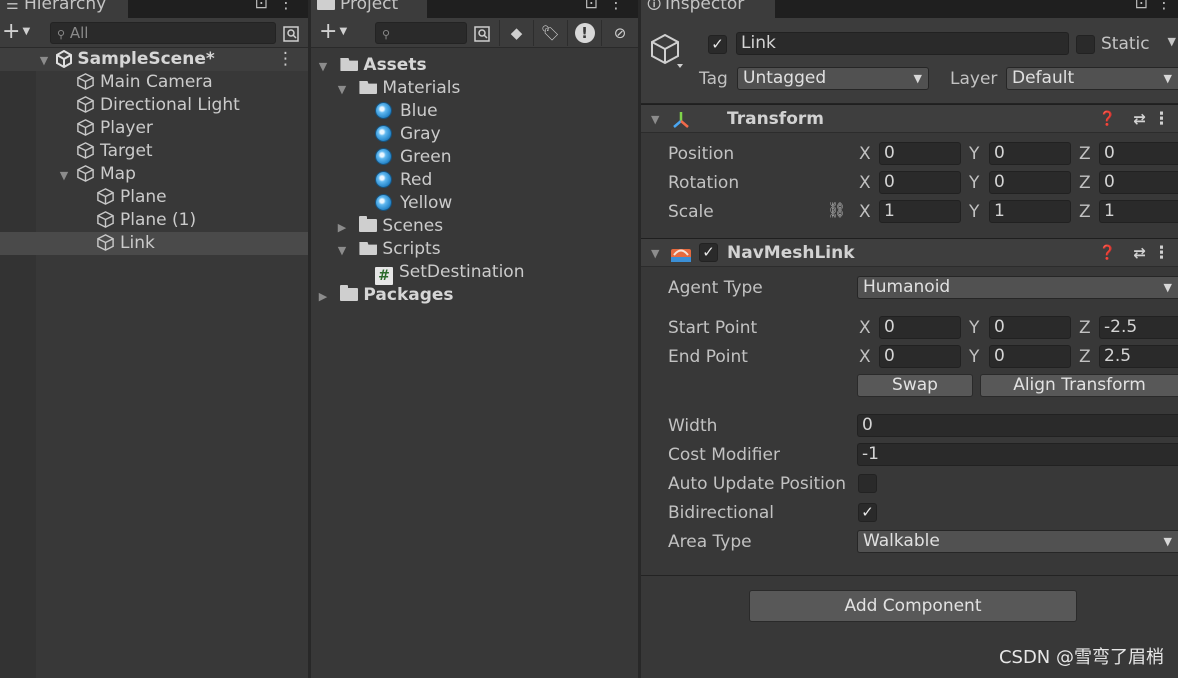  I want to click on transform-header: ▼ Transform ❓ ⇄ ⋮, so click(909, 118).